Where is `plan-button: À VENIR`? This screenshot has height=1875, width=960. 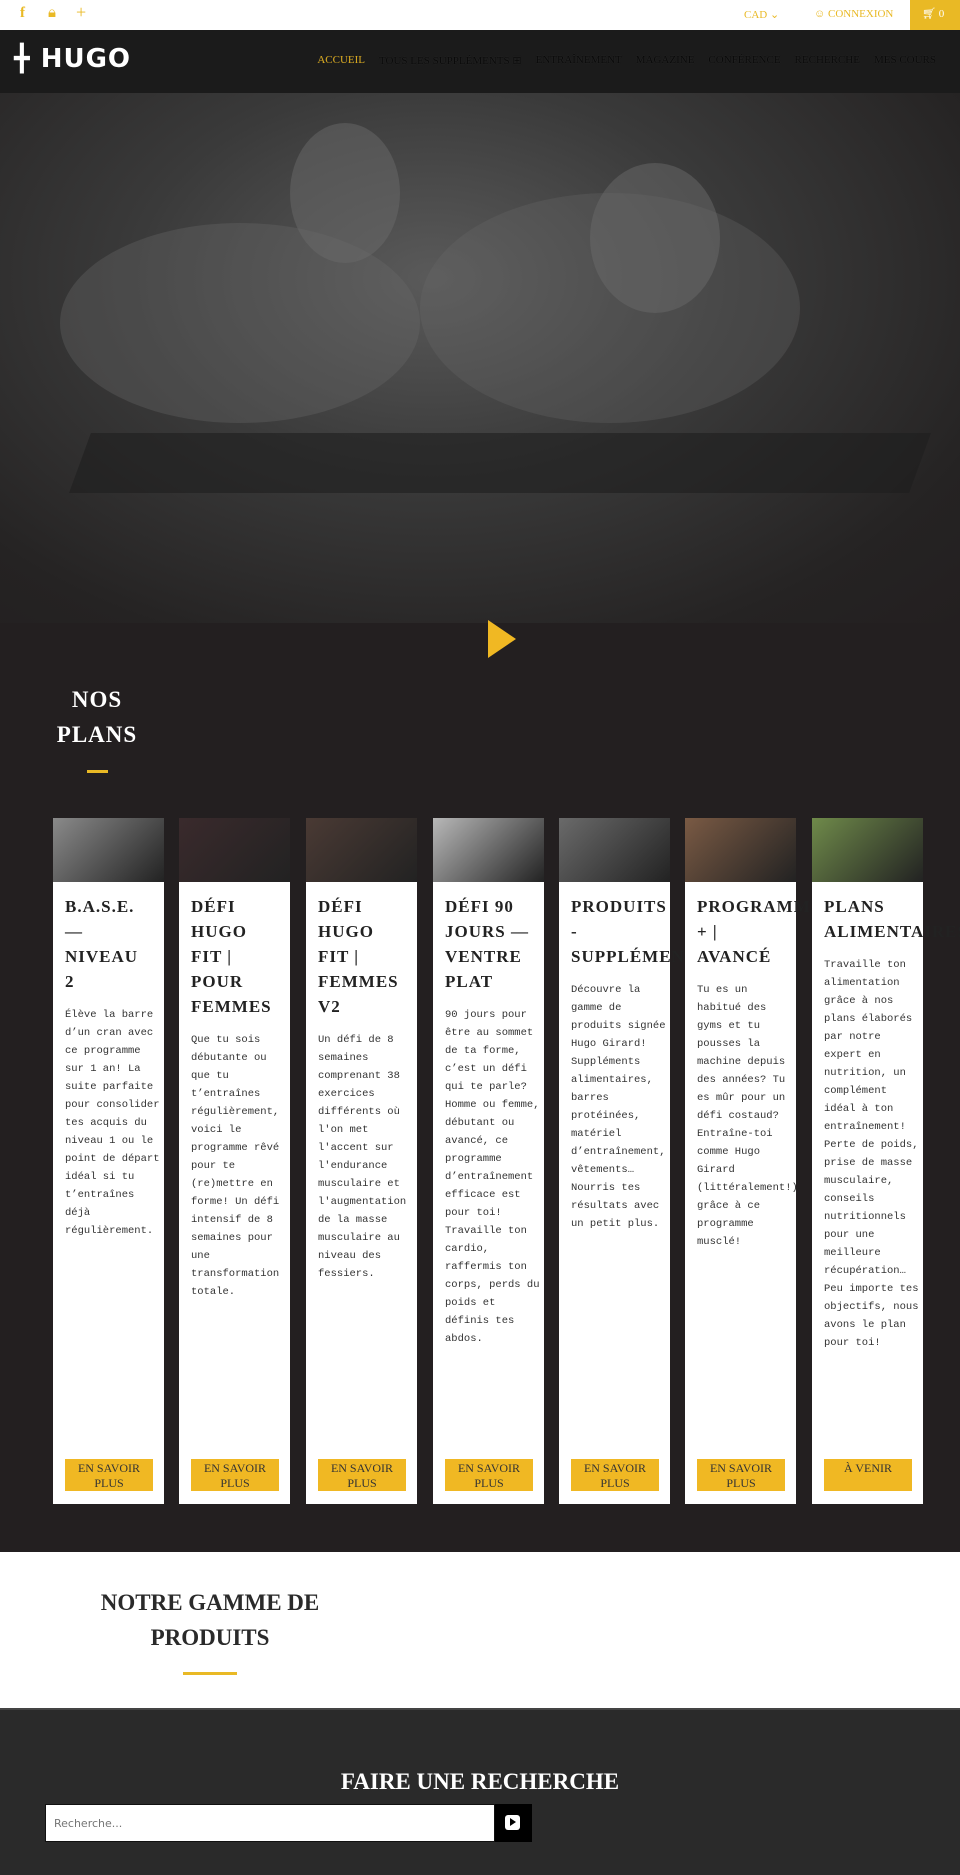 plan-button: À VENIR is located at coordinates (868, 1475).